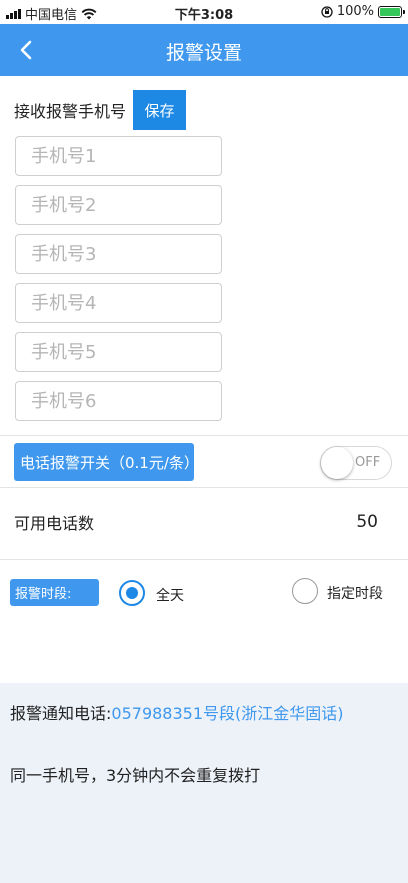  I want to click on battery-charging-icon, so click(391, 11).